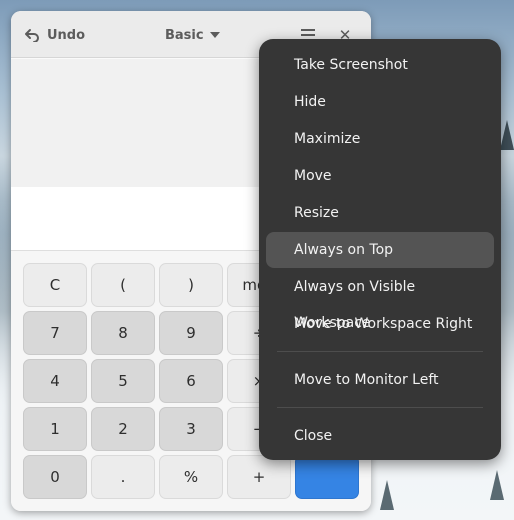  Describe the element at coordinates (380, 380) in the screenshot. I see `menu-item-move-to-monitor-left: Move to Monitor Left` at that location.